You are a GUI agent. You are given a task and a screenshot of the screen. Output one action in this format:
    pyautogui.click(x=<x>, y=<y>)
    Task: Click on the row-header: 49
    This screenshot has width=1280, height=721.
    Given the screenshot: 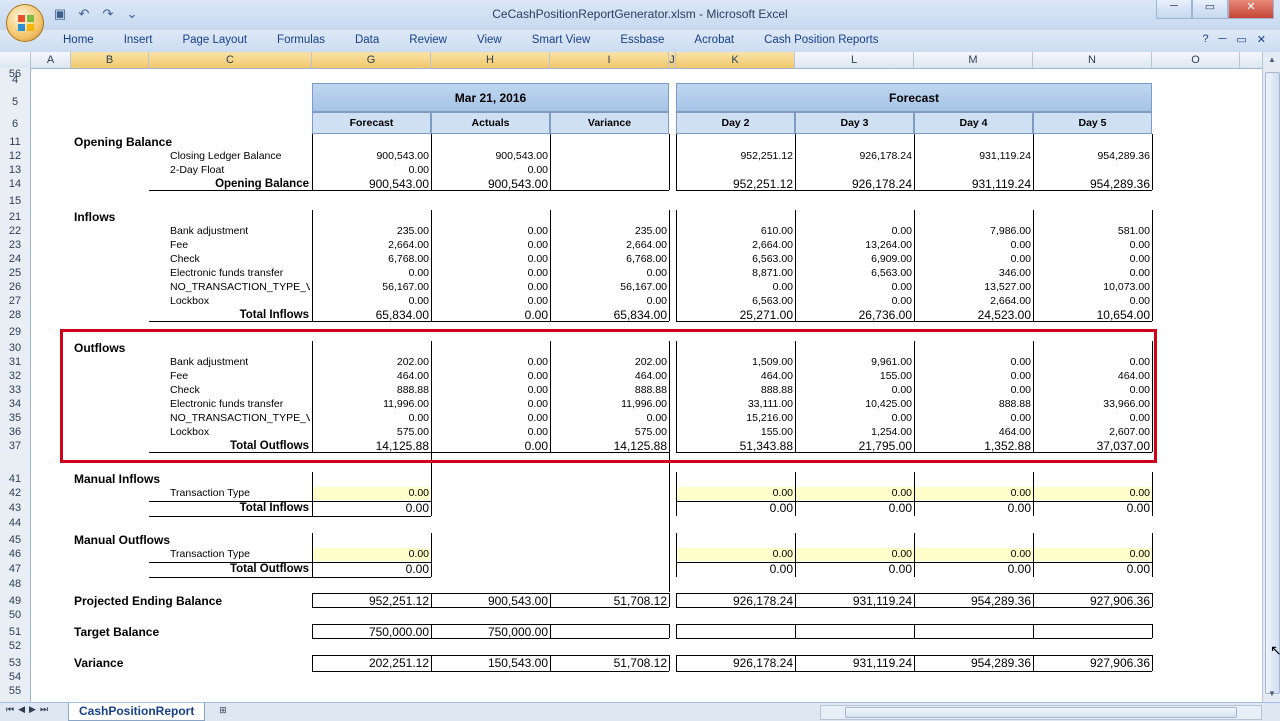 What is the action you would take?
    pyautogui.click(x=15, y=601)
    